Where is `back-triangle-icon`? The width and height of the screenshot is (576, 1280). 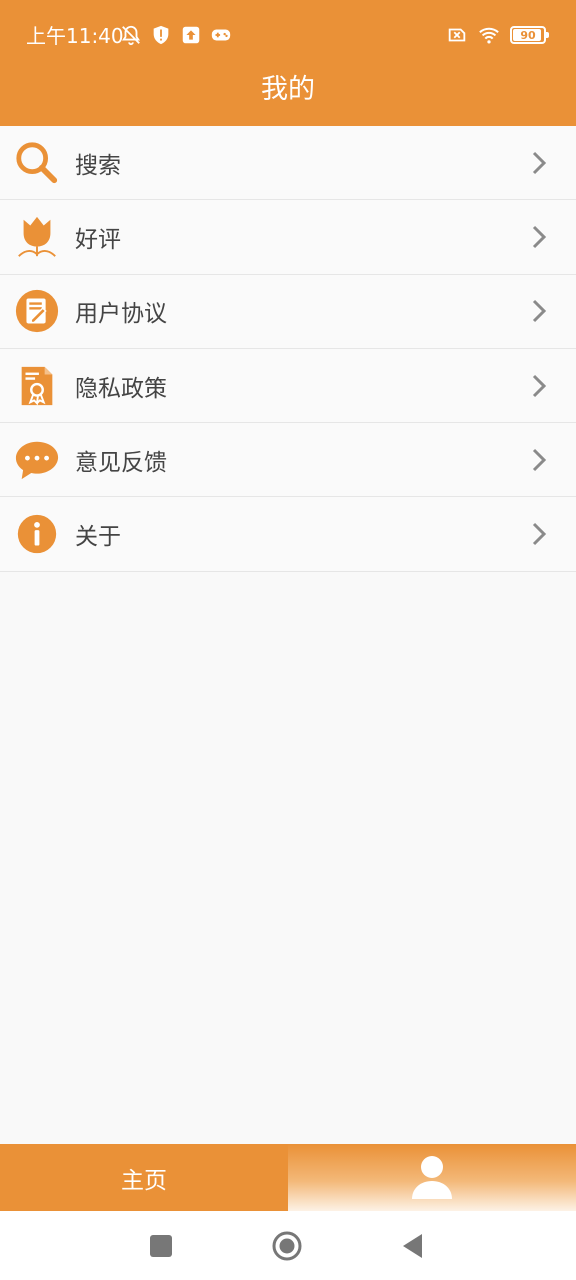 back-triangle-icon is located at coordinates (413, 1246).